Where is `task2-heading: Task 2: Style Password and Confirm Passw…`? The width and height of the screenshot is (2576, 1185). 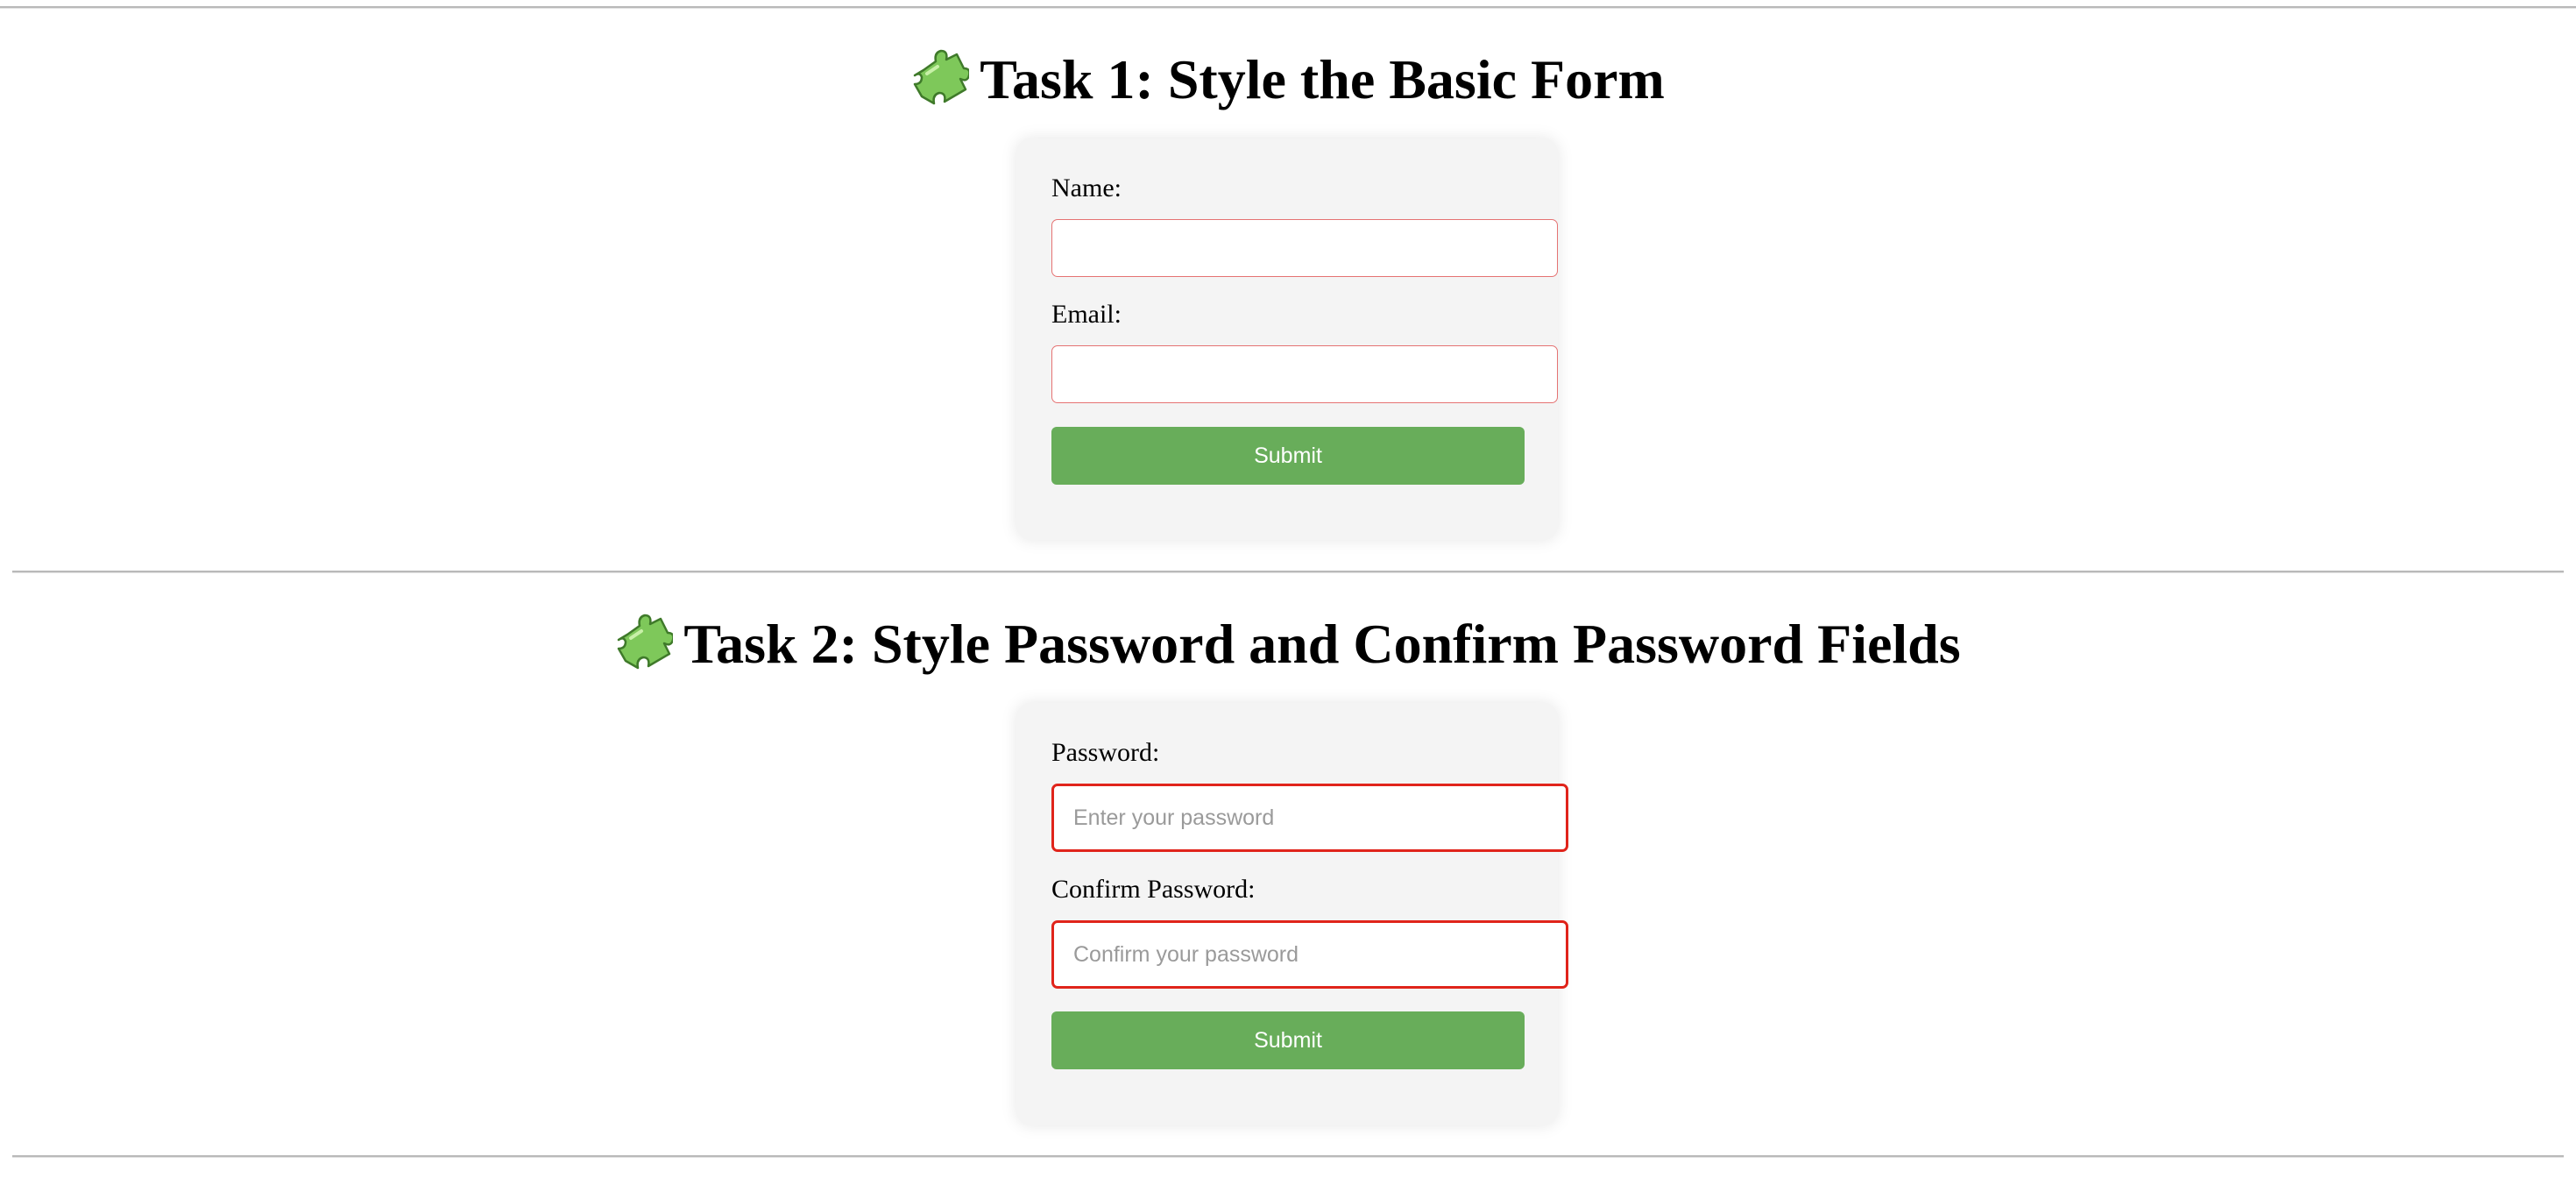 task2-heading: Task 2: Style Password and Confirm Passw… is located at coordinates (1288, 643).